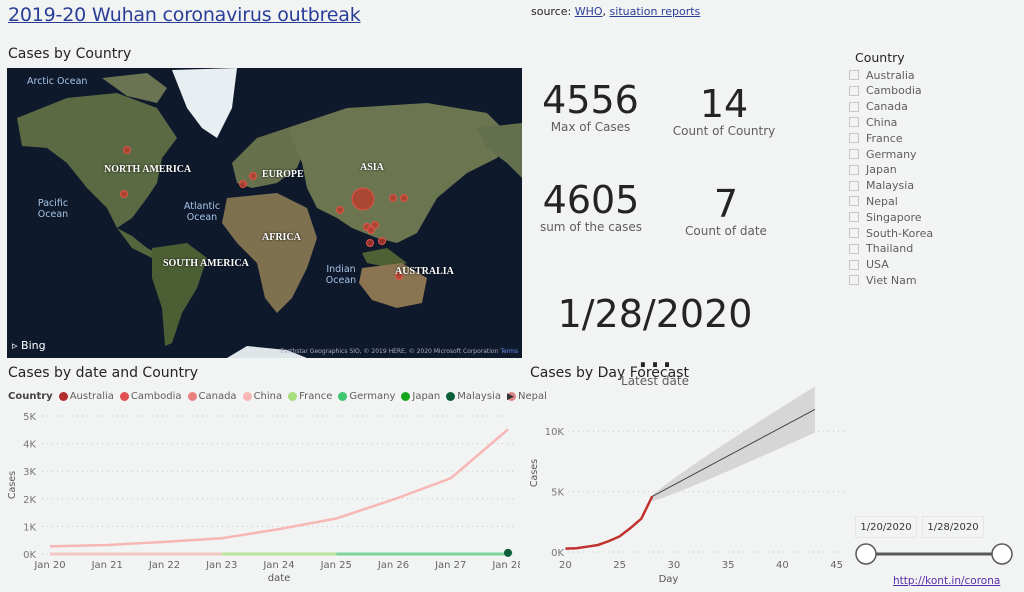 Image resolution: width=1024 pixels, height=592 pixels. Describe the element at coordinates (372, 167) in the screenshot. I see `continent-label-asia: ASIA` at that location.